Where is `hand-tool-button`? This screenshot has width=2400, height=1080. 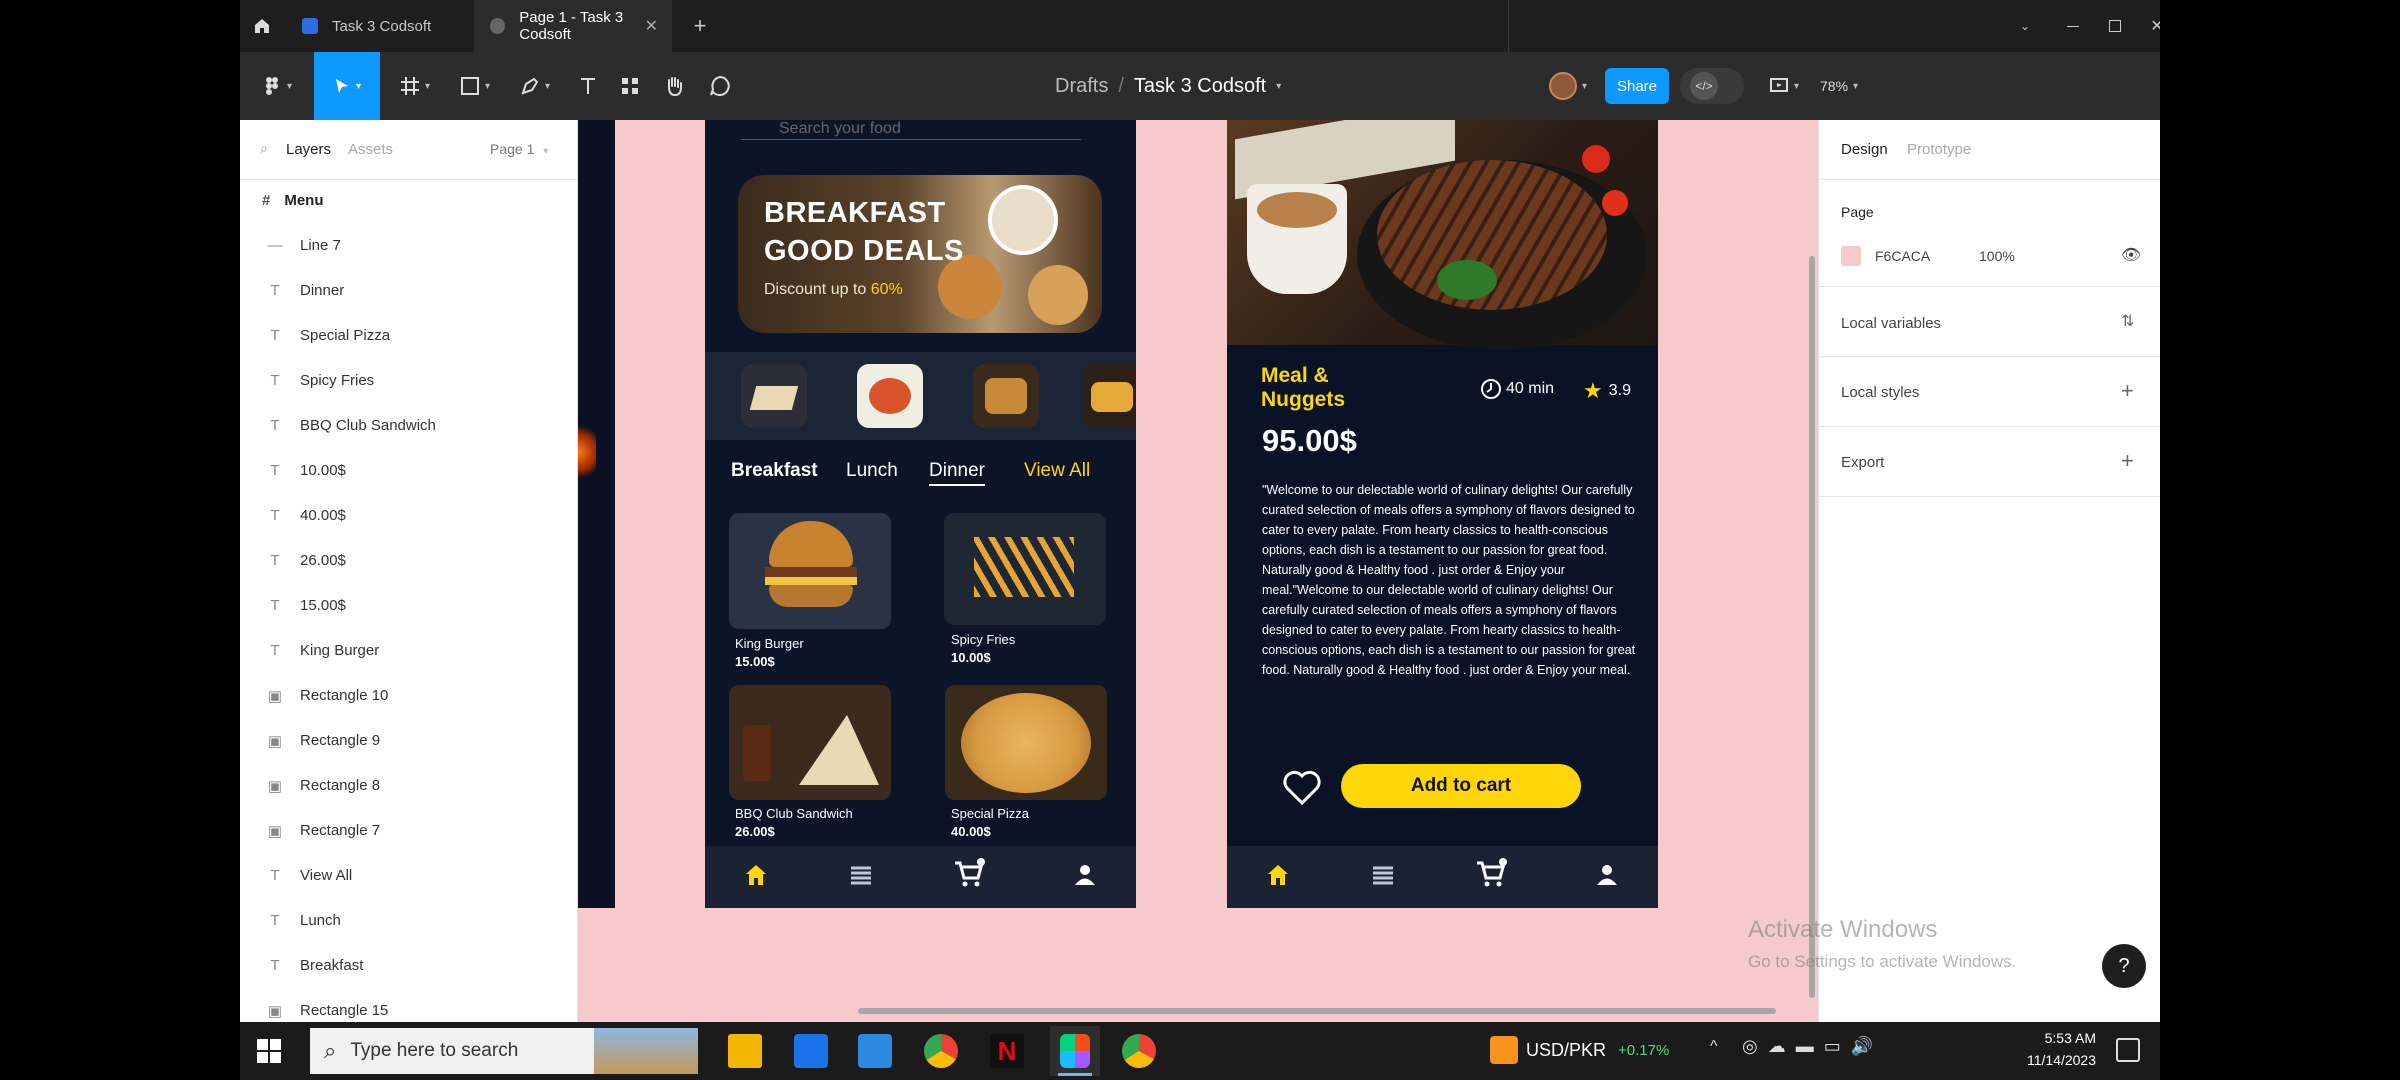 hand-tool-button is located at coordinates (674, 86).